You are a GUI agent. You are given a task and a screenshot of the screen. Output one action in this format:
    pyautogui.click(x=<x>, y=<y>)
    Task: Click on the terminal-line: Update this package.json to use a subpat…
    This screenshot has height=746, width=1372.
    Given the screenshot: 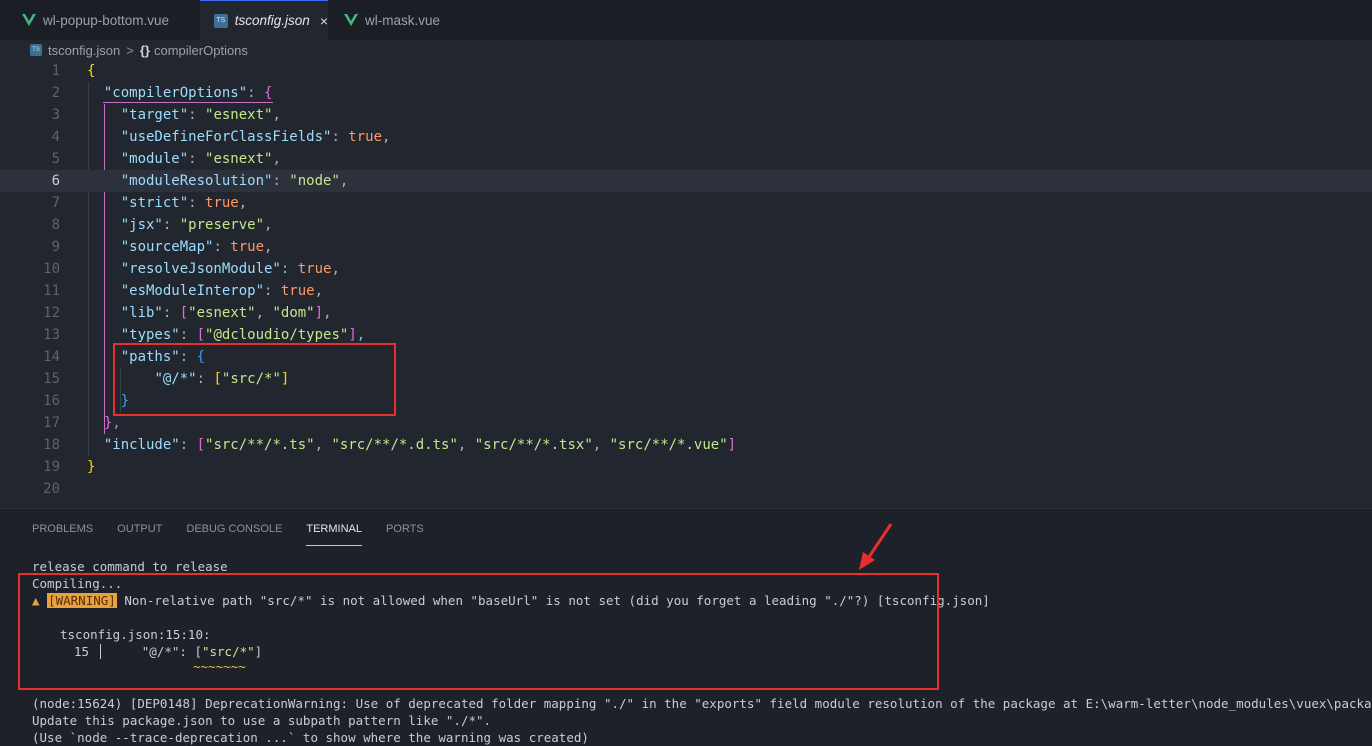 What is the action you would take?
    pyautogui.click(x=262, y=720)
    